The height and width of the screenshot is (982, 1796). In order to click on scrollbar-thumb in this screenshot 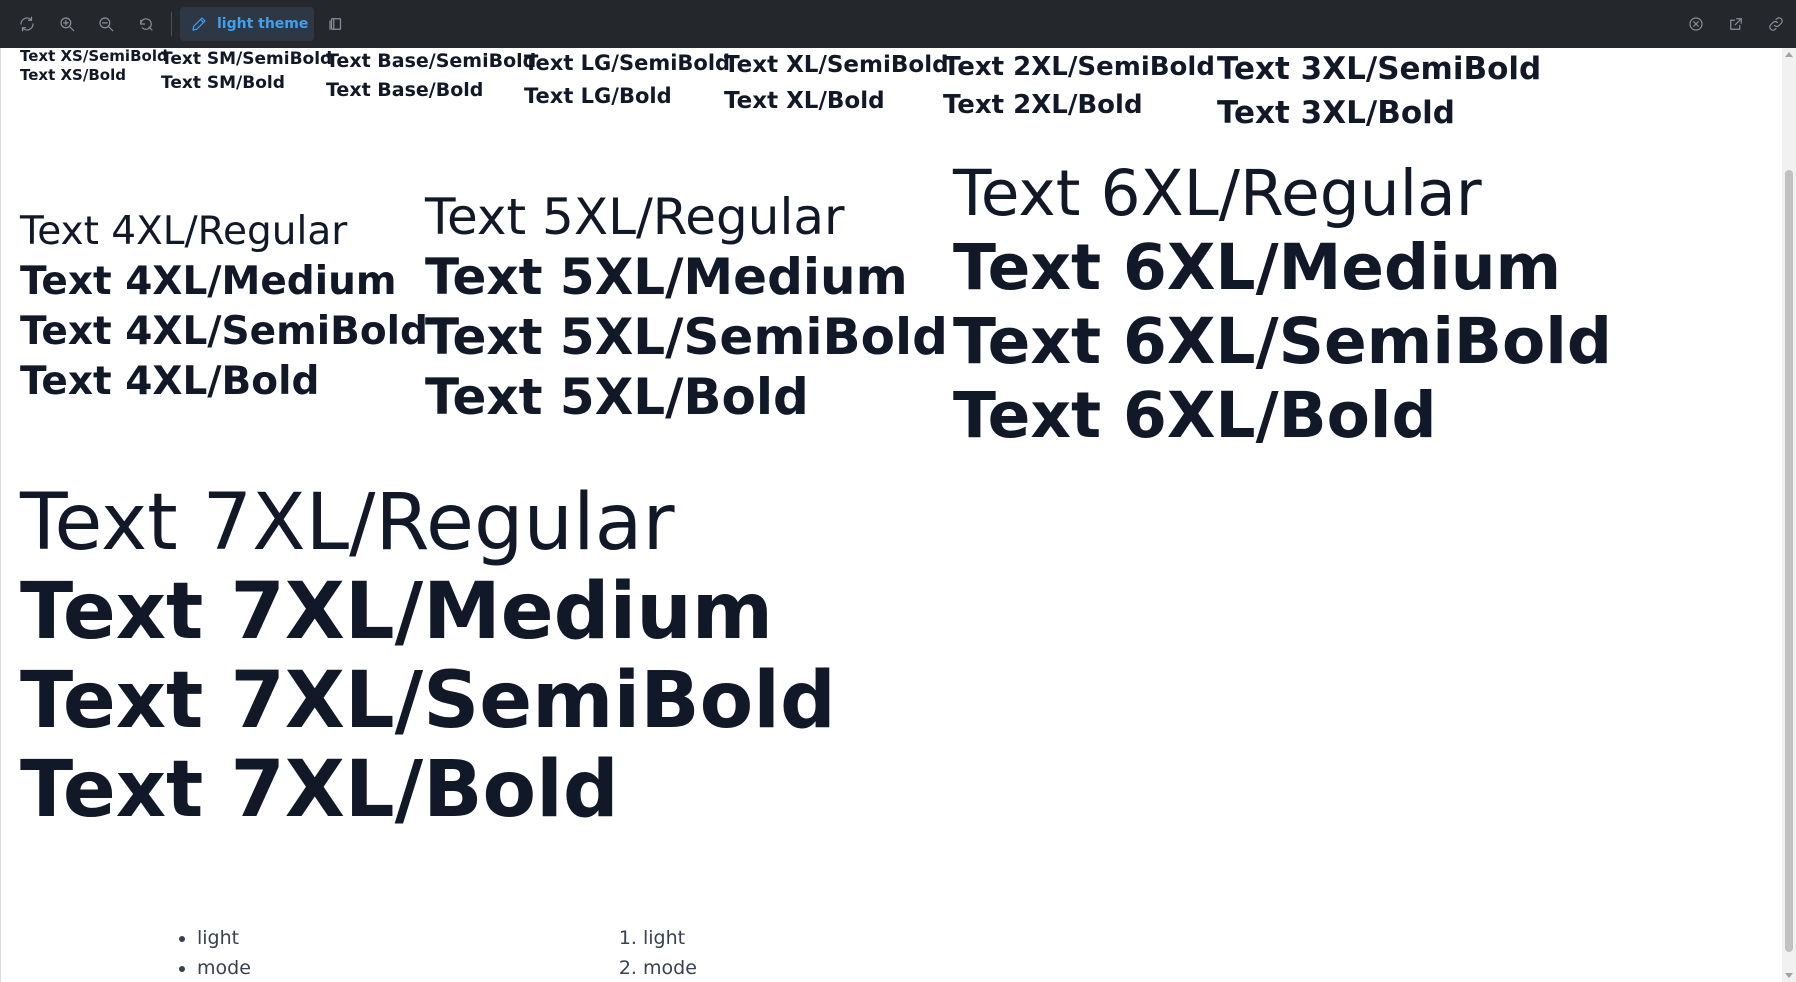, I will do `click(1789, 561)`.